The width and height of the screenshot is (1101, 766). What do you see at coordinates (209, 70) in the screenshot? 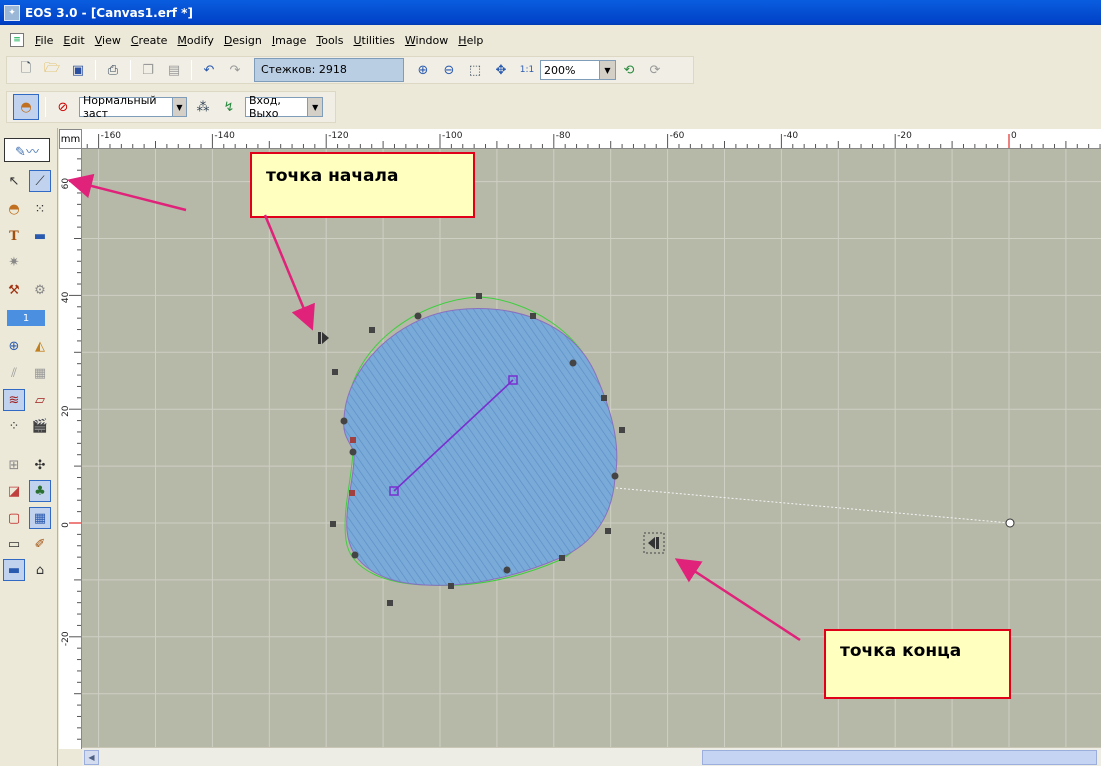
I see `undo-icon: ↶` at bounding box center [209, 70].